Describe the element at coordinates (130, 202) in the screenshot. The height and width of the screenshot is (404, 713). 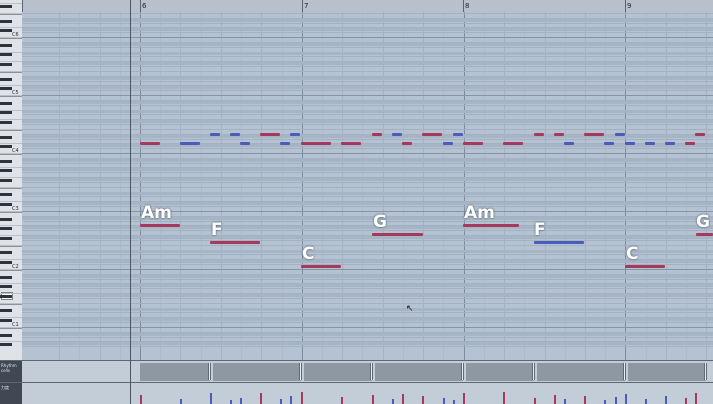
I see `playhead-line` at that location.